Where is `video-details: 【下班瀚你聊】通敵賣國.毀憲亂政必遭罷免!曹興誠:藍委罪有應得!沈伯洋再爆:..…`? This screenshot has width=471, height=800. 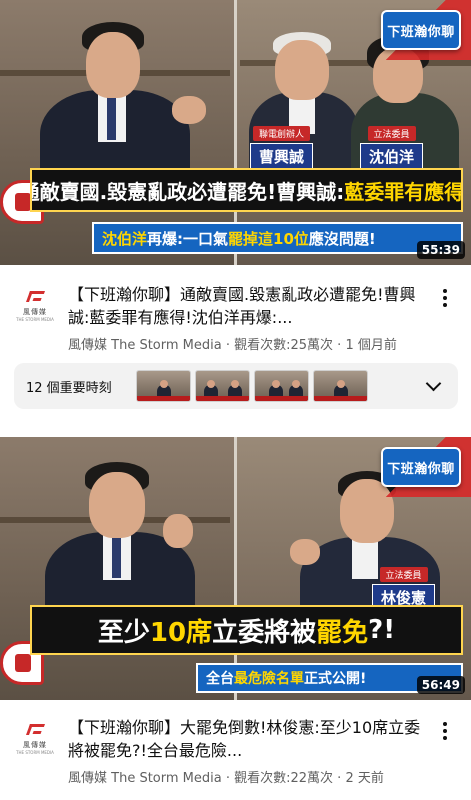
video-details: 【下班瀚你聊】通敵賣國.毀憲亂政必遭罷免!曹興誠:藍委罪有應得!沈伯洋再爆:..… is located at coordinates (245, 318).